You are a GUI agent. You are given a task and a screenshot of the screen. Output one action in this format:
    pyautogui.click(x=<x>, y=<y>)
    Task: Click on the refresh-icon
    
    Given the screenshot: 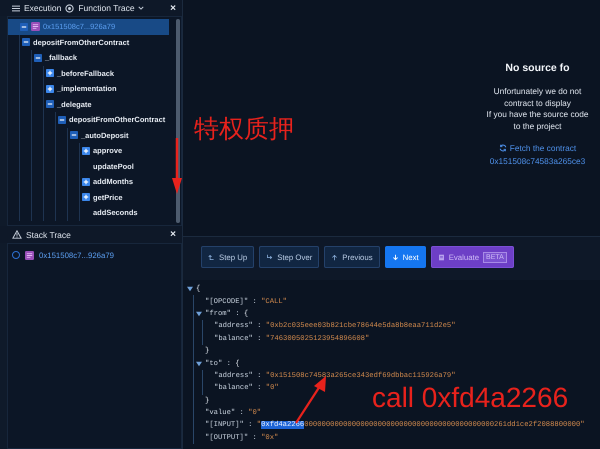 What is the action you would take?
    pyautogui.click(x=502, y=148)
    